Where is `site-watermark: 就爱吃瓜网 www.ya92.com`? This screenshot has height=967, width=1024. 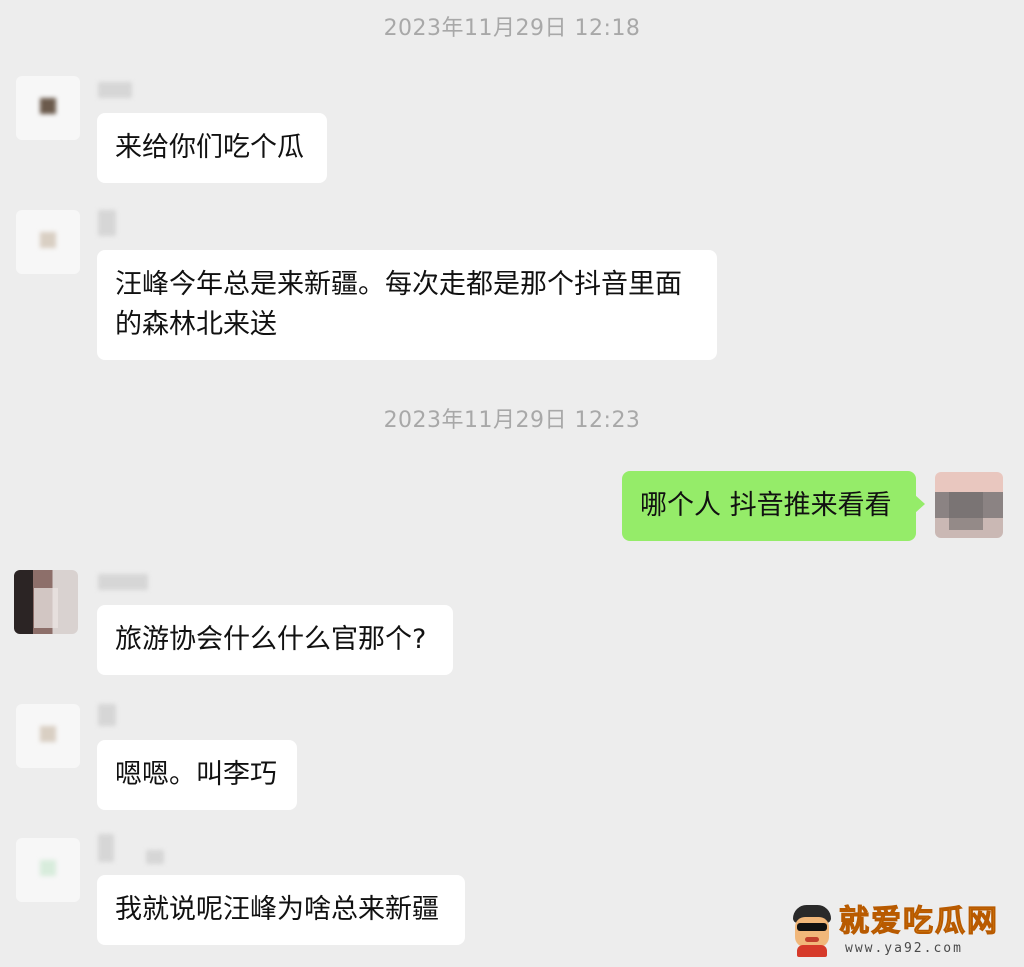 site-watermark: 就爱吃瓜网 www.ya92.com is located at coordinates (901, 932).